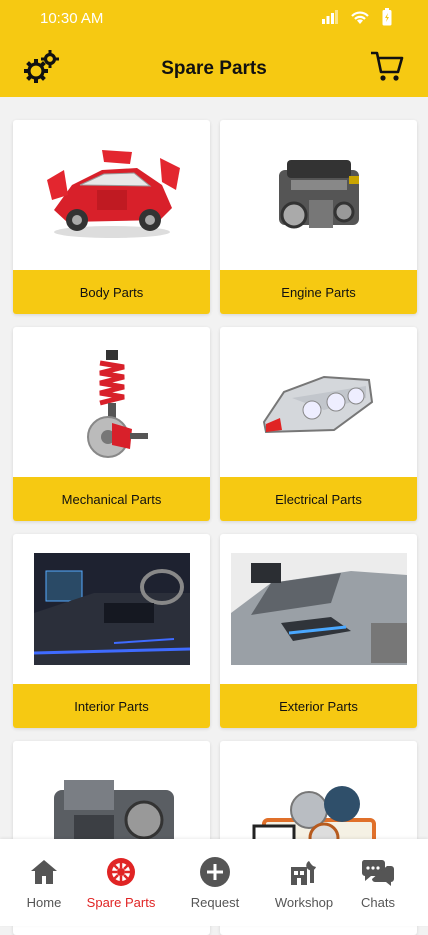 The height and width of the screenshot is (935, 428). Describe the element at coordinates (215, 872) in the screenshot. I see `plus-circle-icon` at that location.